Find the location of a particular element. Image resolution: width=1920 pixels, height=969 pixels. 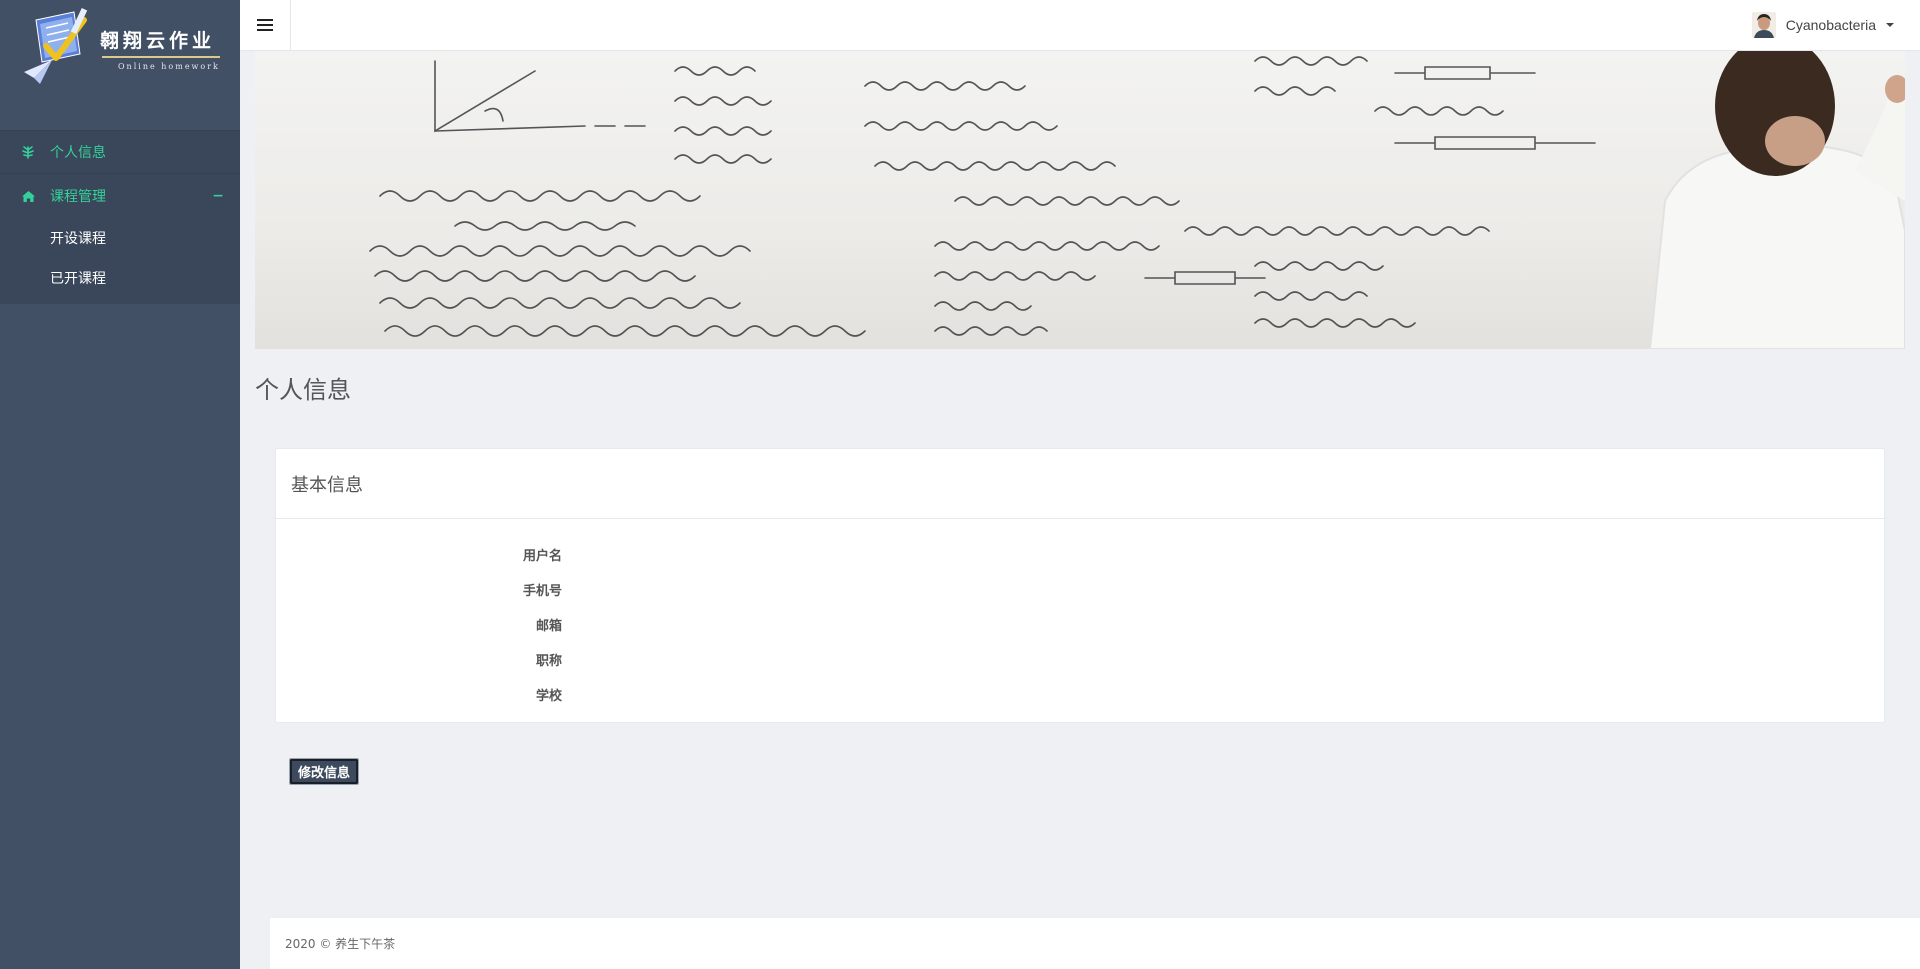

brand-text: 翱翔云作业 Online homework is located at coordinates (160, 48).